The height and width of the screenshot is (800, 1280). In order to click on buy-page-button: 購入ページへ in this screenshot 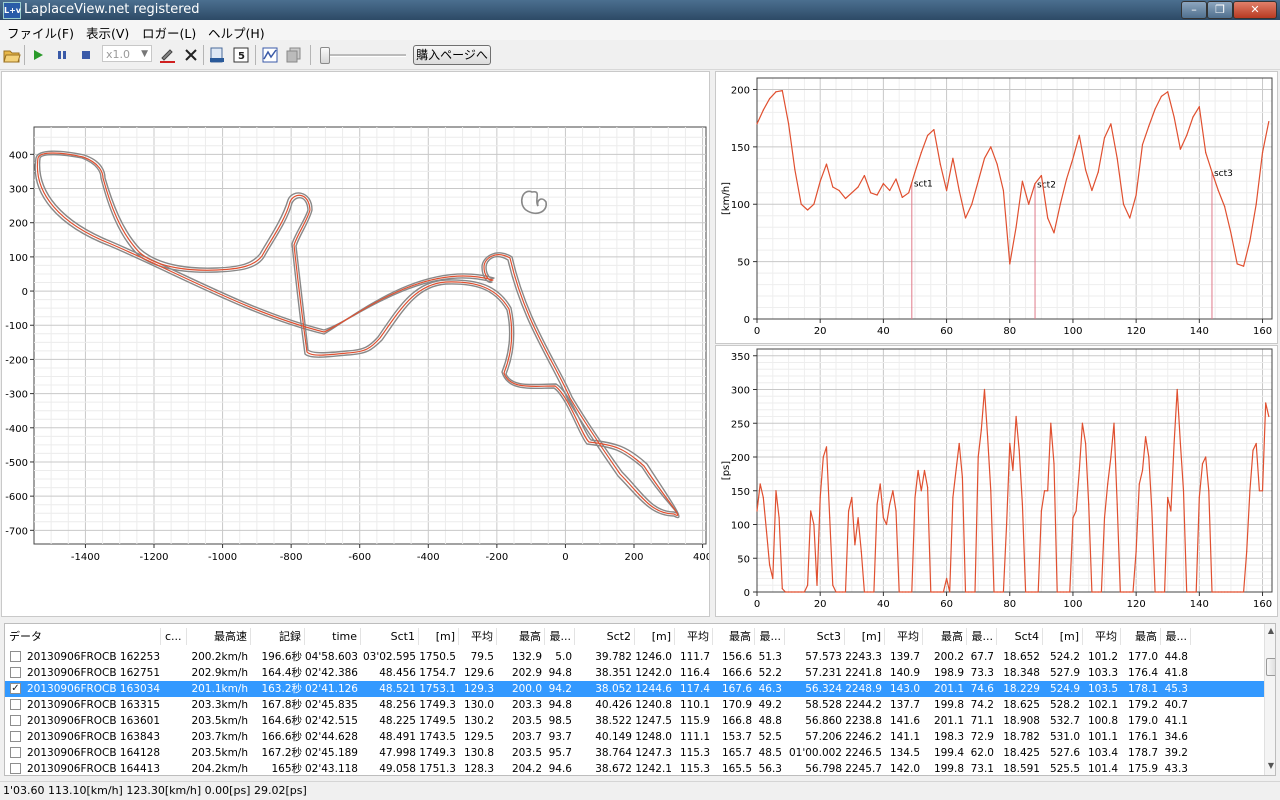, I will do `click(452, 55)`.